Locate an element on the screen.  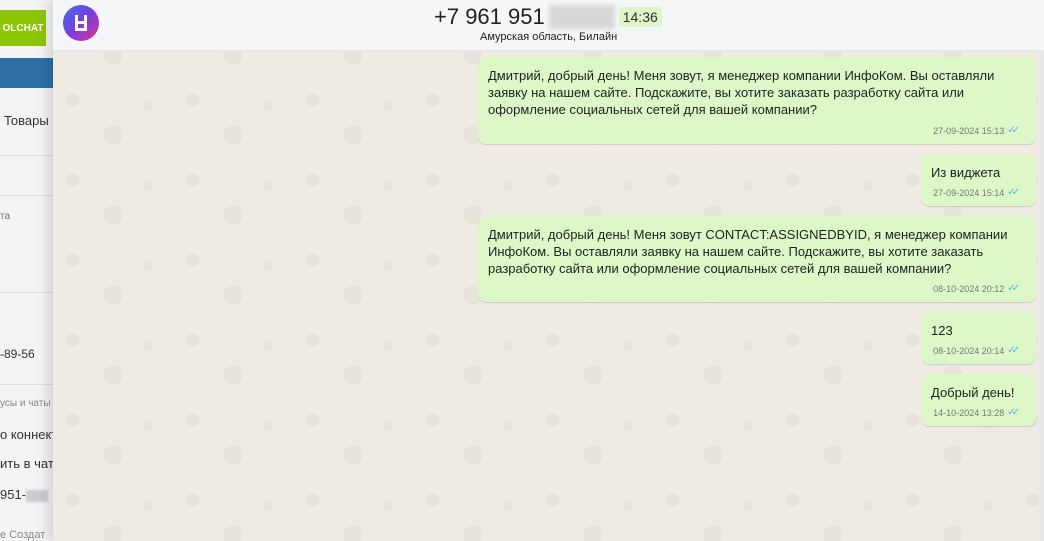
message-meta: 08-10-2024 20:14 ✓✓ is located at coordinates (976, 350).